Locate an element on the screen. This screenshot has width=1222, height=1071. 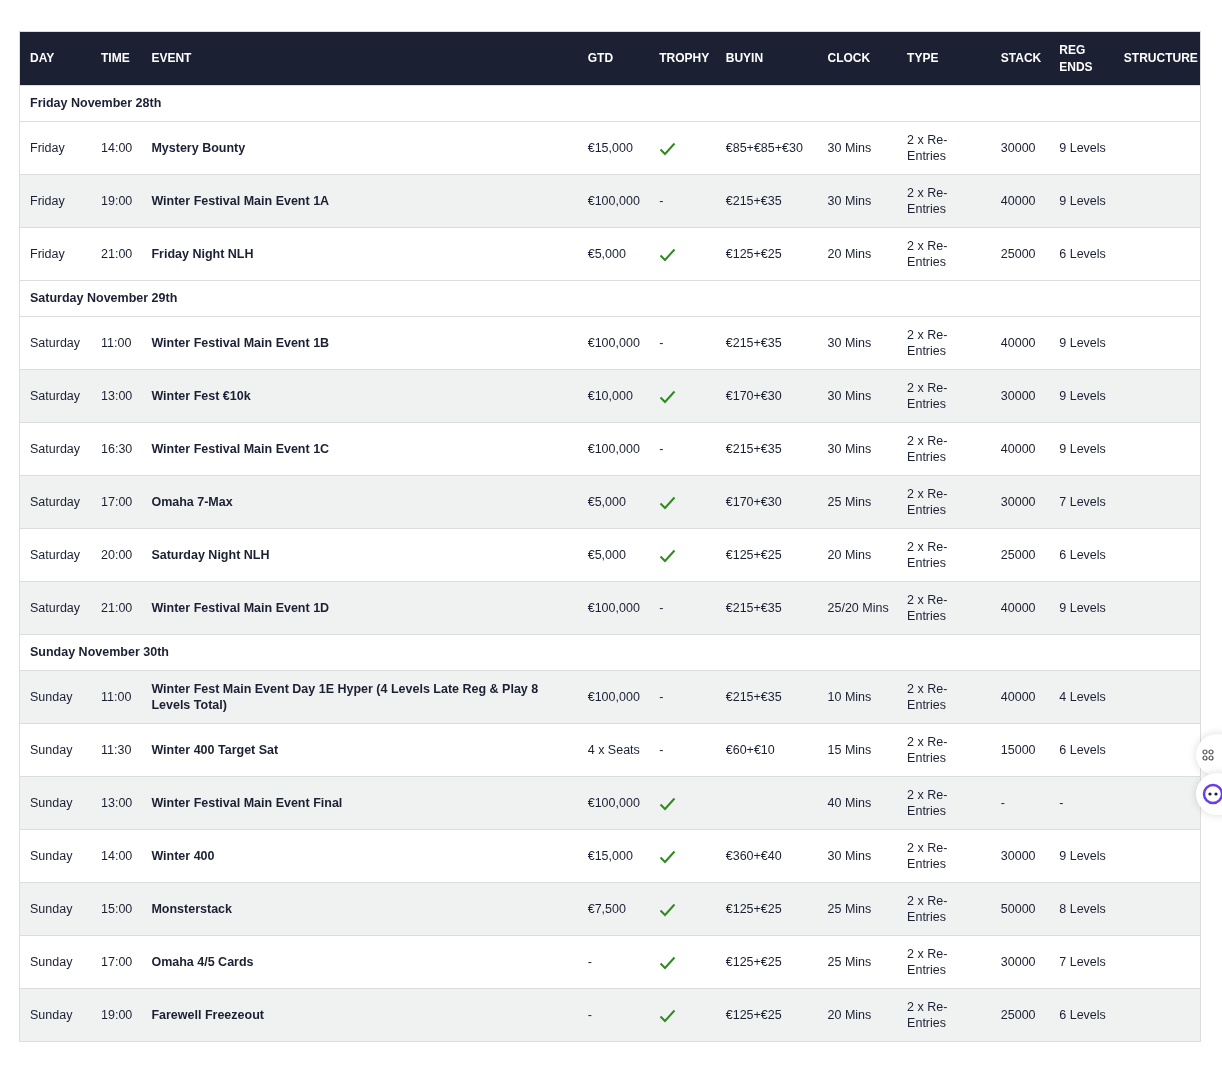
table-cell: 4 Levels is located at coordinates (1082, 696).